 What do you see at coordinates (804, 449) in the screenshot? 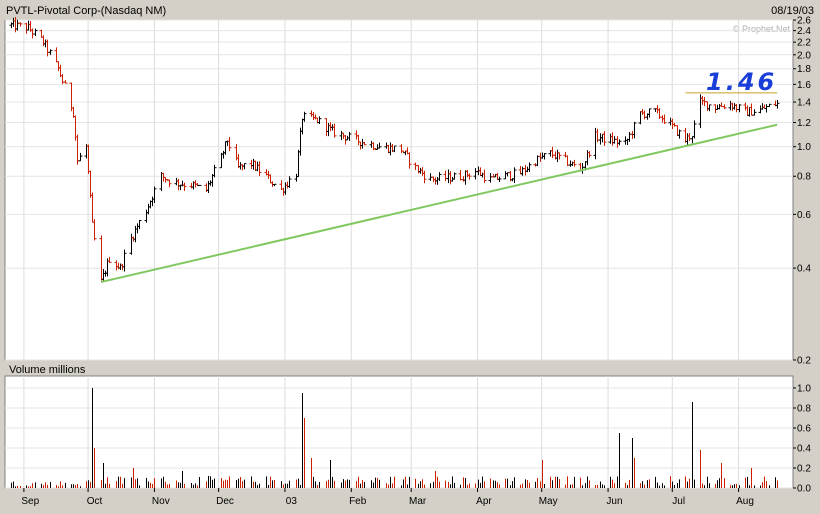
I see `volume-tick-label: 0.4` at bounding box center [804, 449].